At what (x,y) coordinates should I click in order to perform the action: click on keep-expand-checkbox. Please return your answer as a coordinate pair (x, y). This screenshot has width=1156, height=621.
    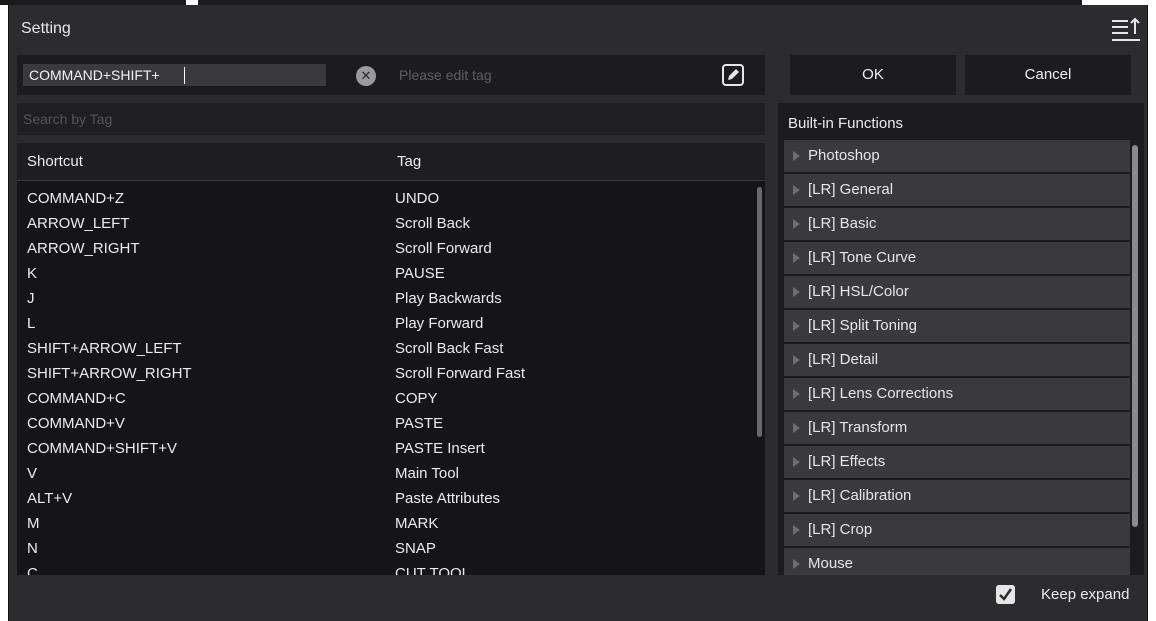
    Looking at the image, I should click on (1005, 594).